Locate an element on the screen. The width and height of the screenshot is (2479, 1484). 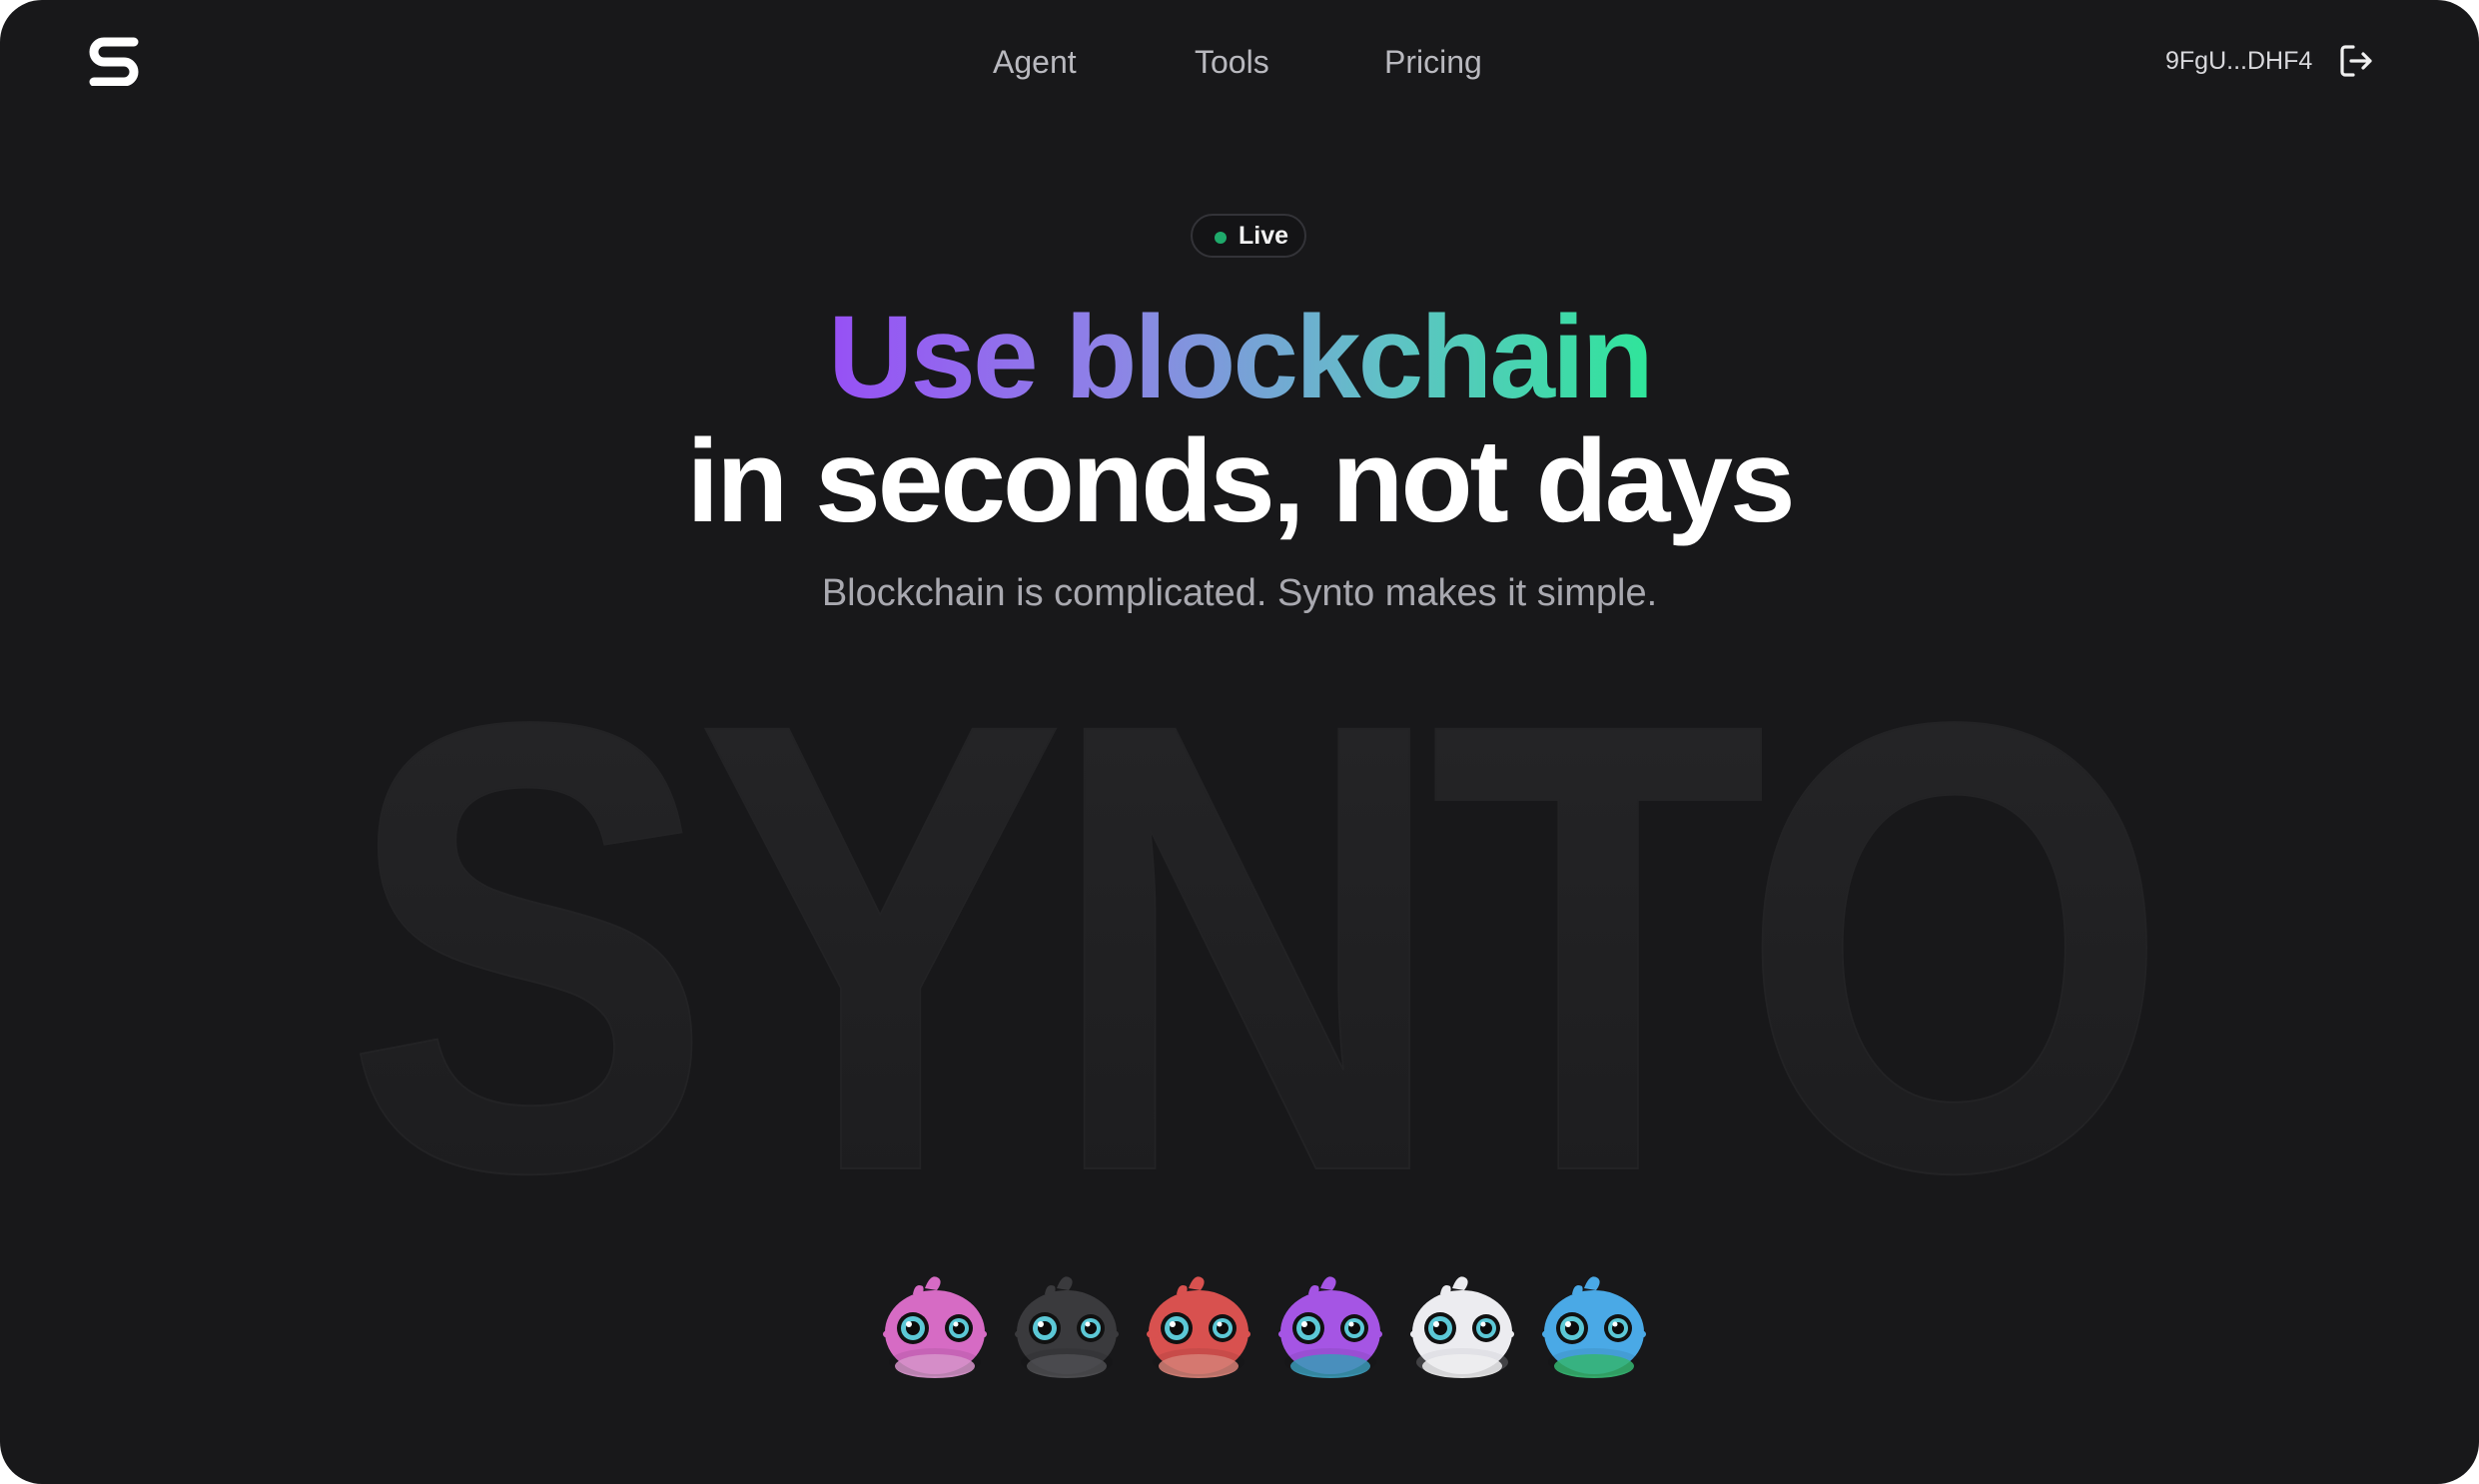
live-badge: Live is located at coordinates (1248, 236).